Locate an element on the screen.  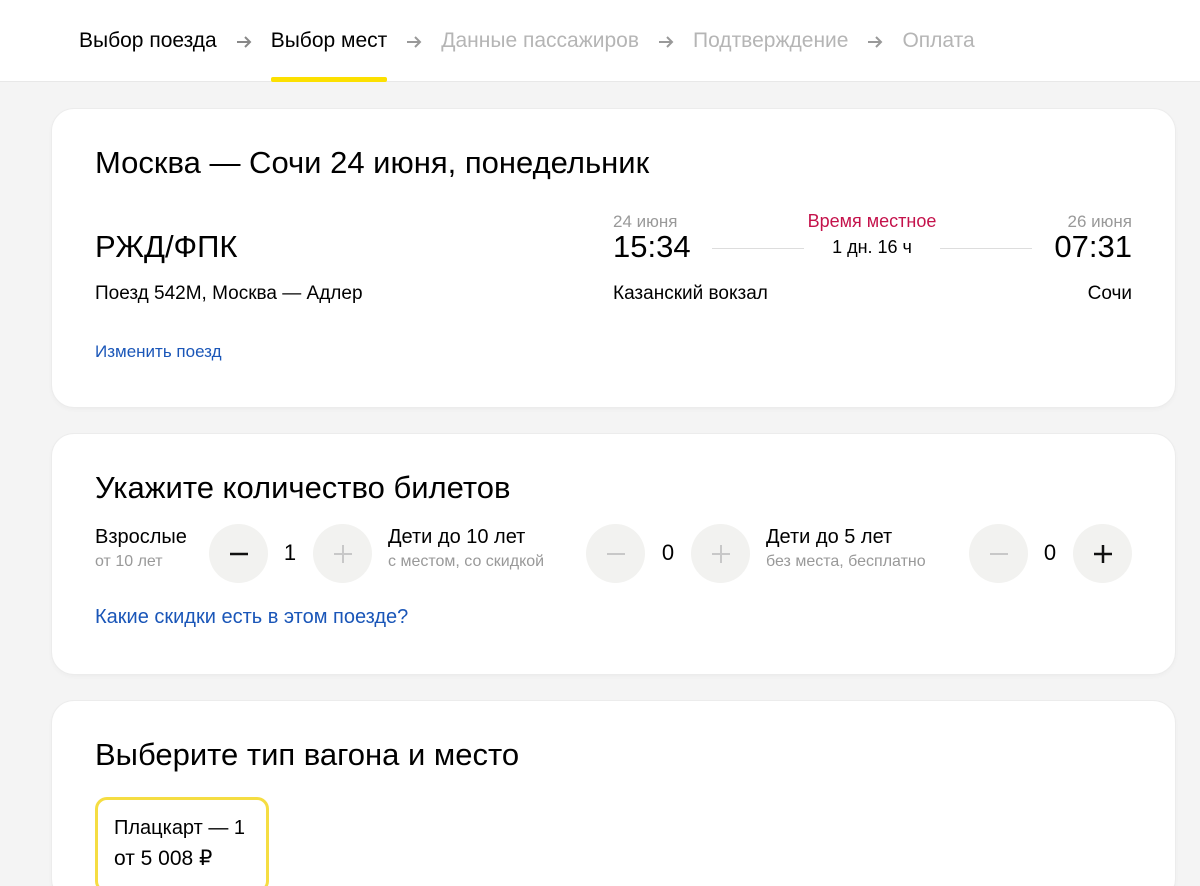
children-10-count: 0 is located at coordinates (668, 552).